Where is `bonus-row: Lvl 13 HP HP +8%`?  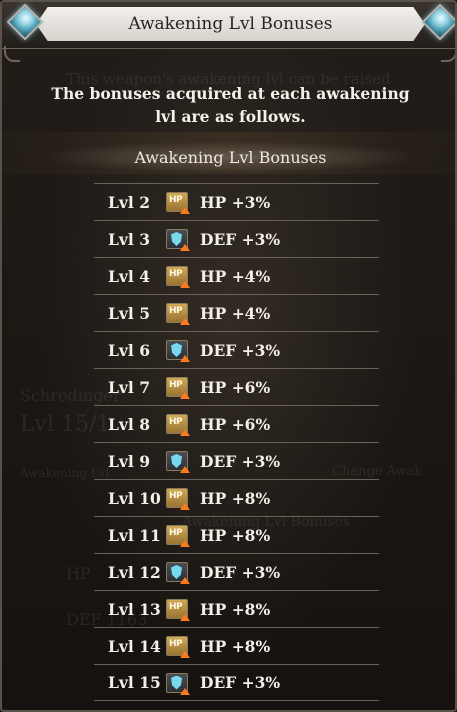 bonus-row: Lvl 13 HP HP +8% is located at coordinates (236, 608).